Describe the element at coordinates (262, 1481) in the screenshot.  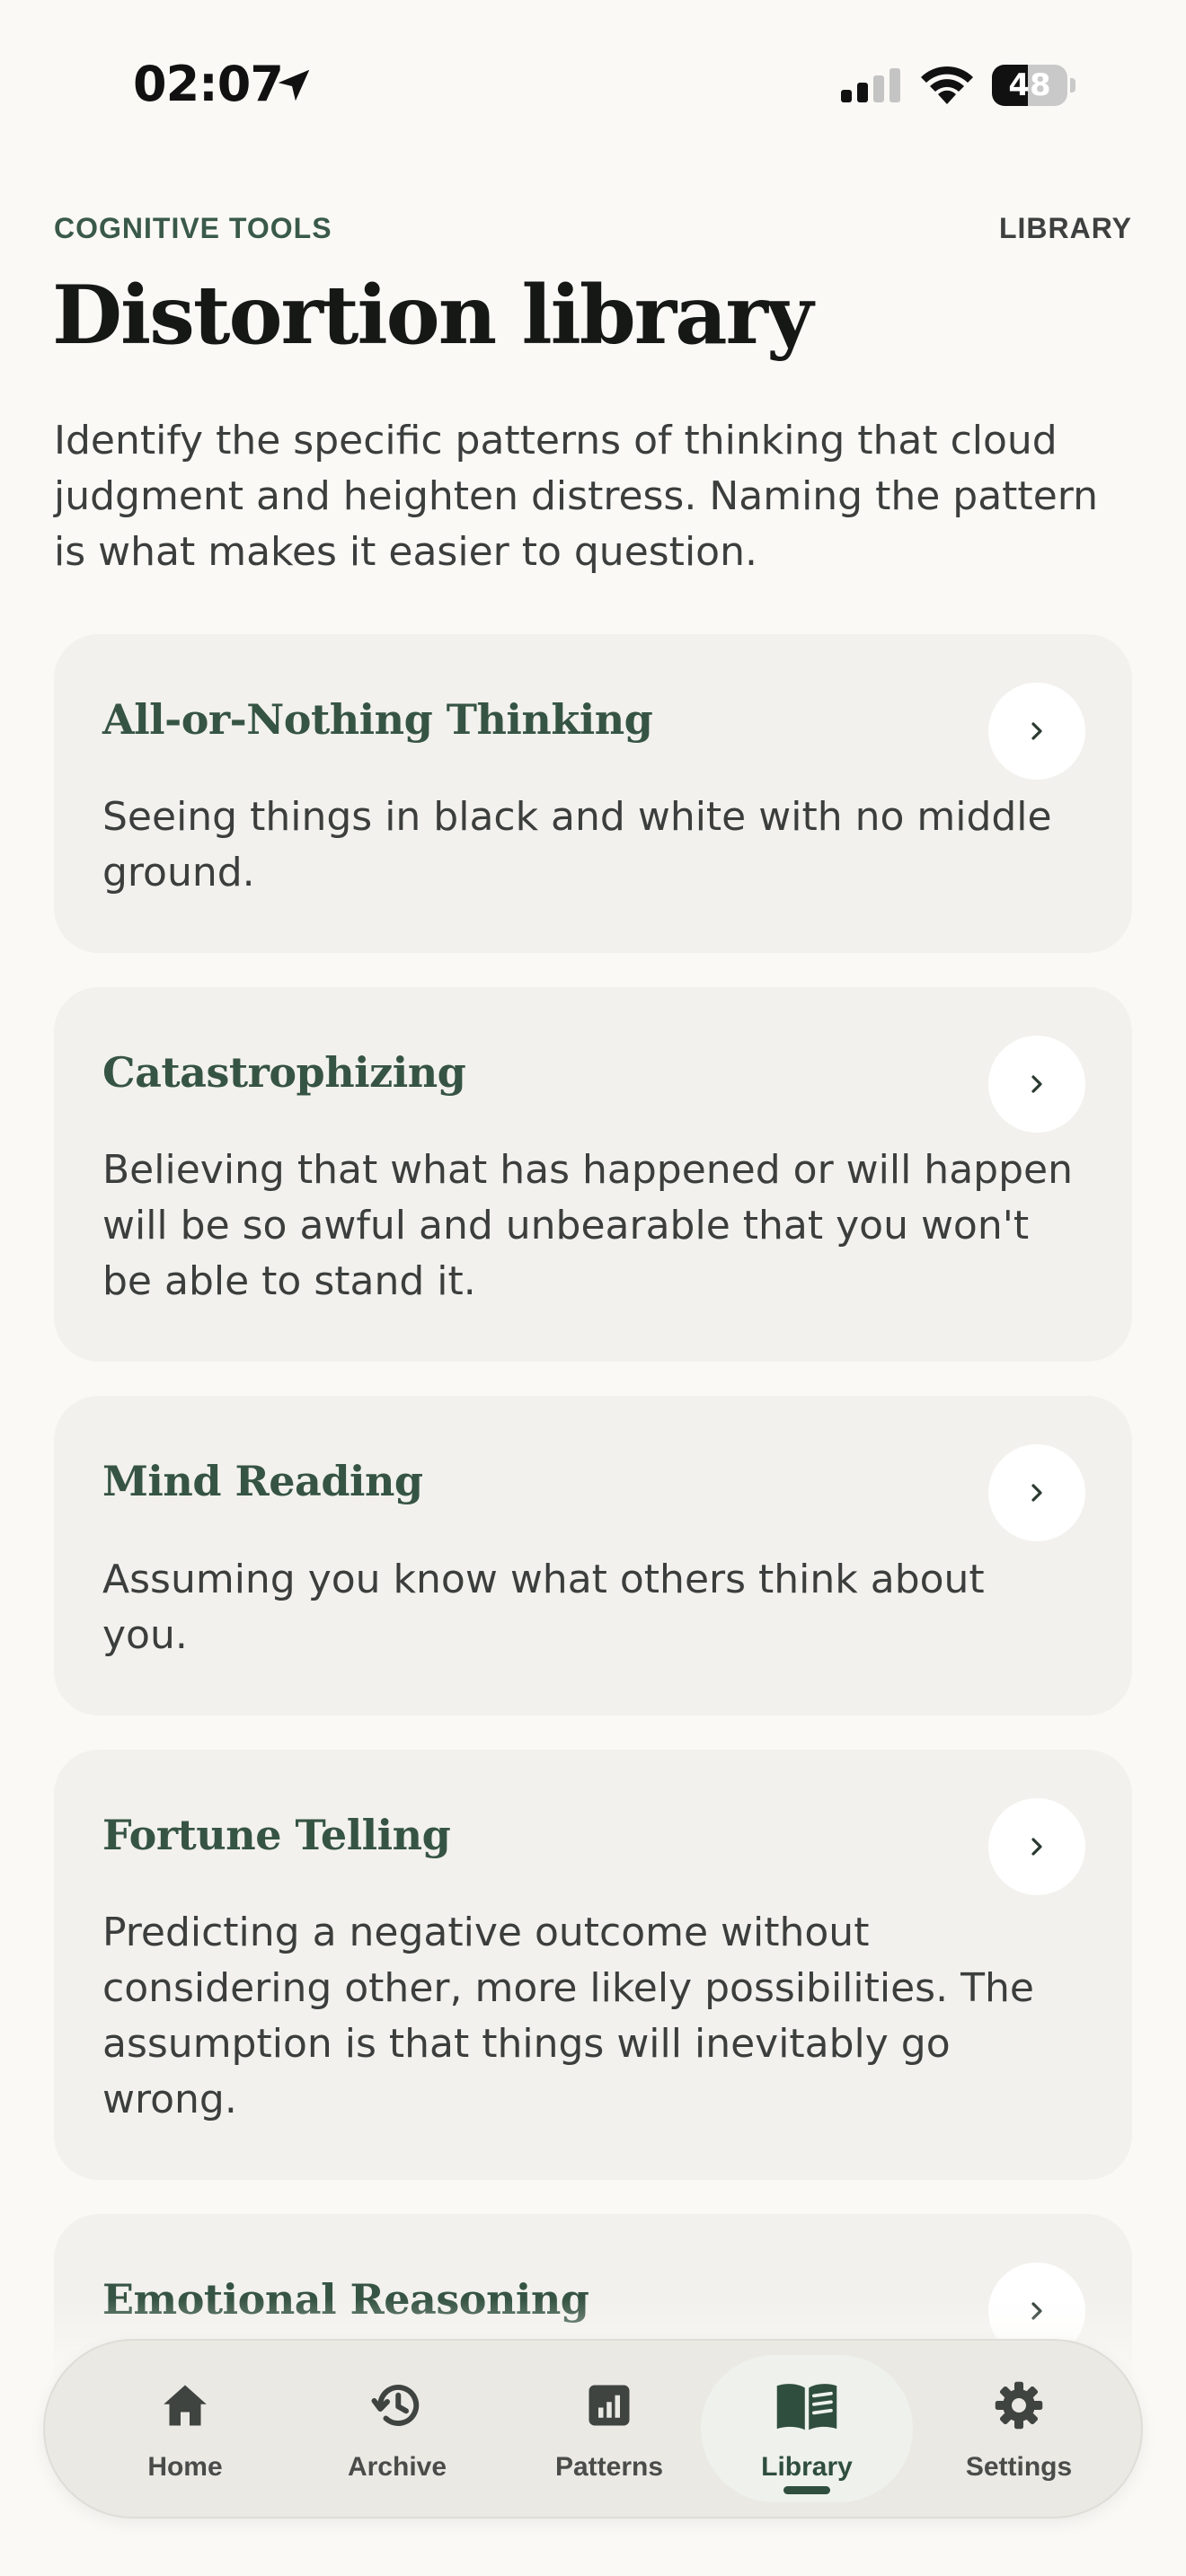
I see `distortion-title: Mind Reading` at that location.